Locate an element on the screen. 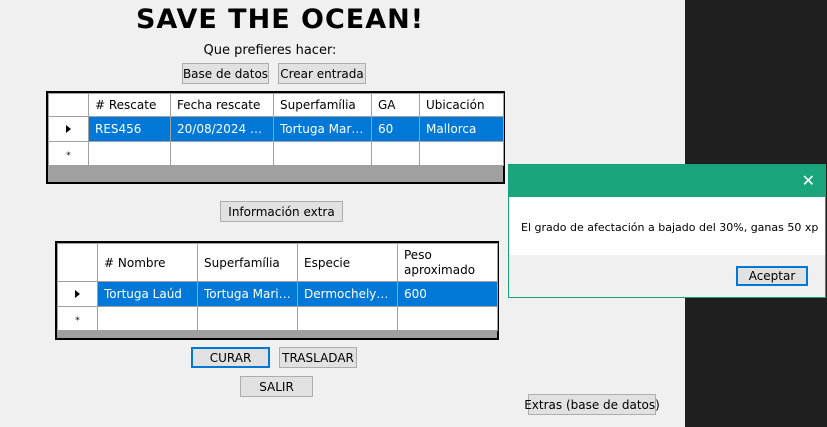 Image resolution: width=827 pixels, height=427 pixels. page-subtitle: Que prefieres hacer: is located at coordinates (270, 50).